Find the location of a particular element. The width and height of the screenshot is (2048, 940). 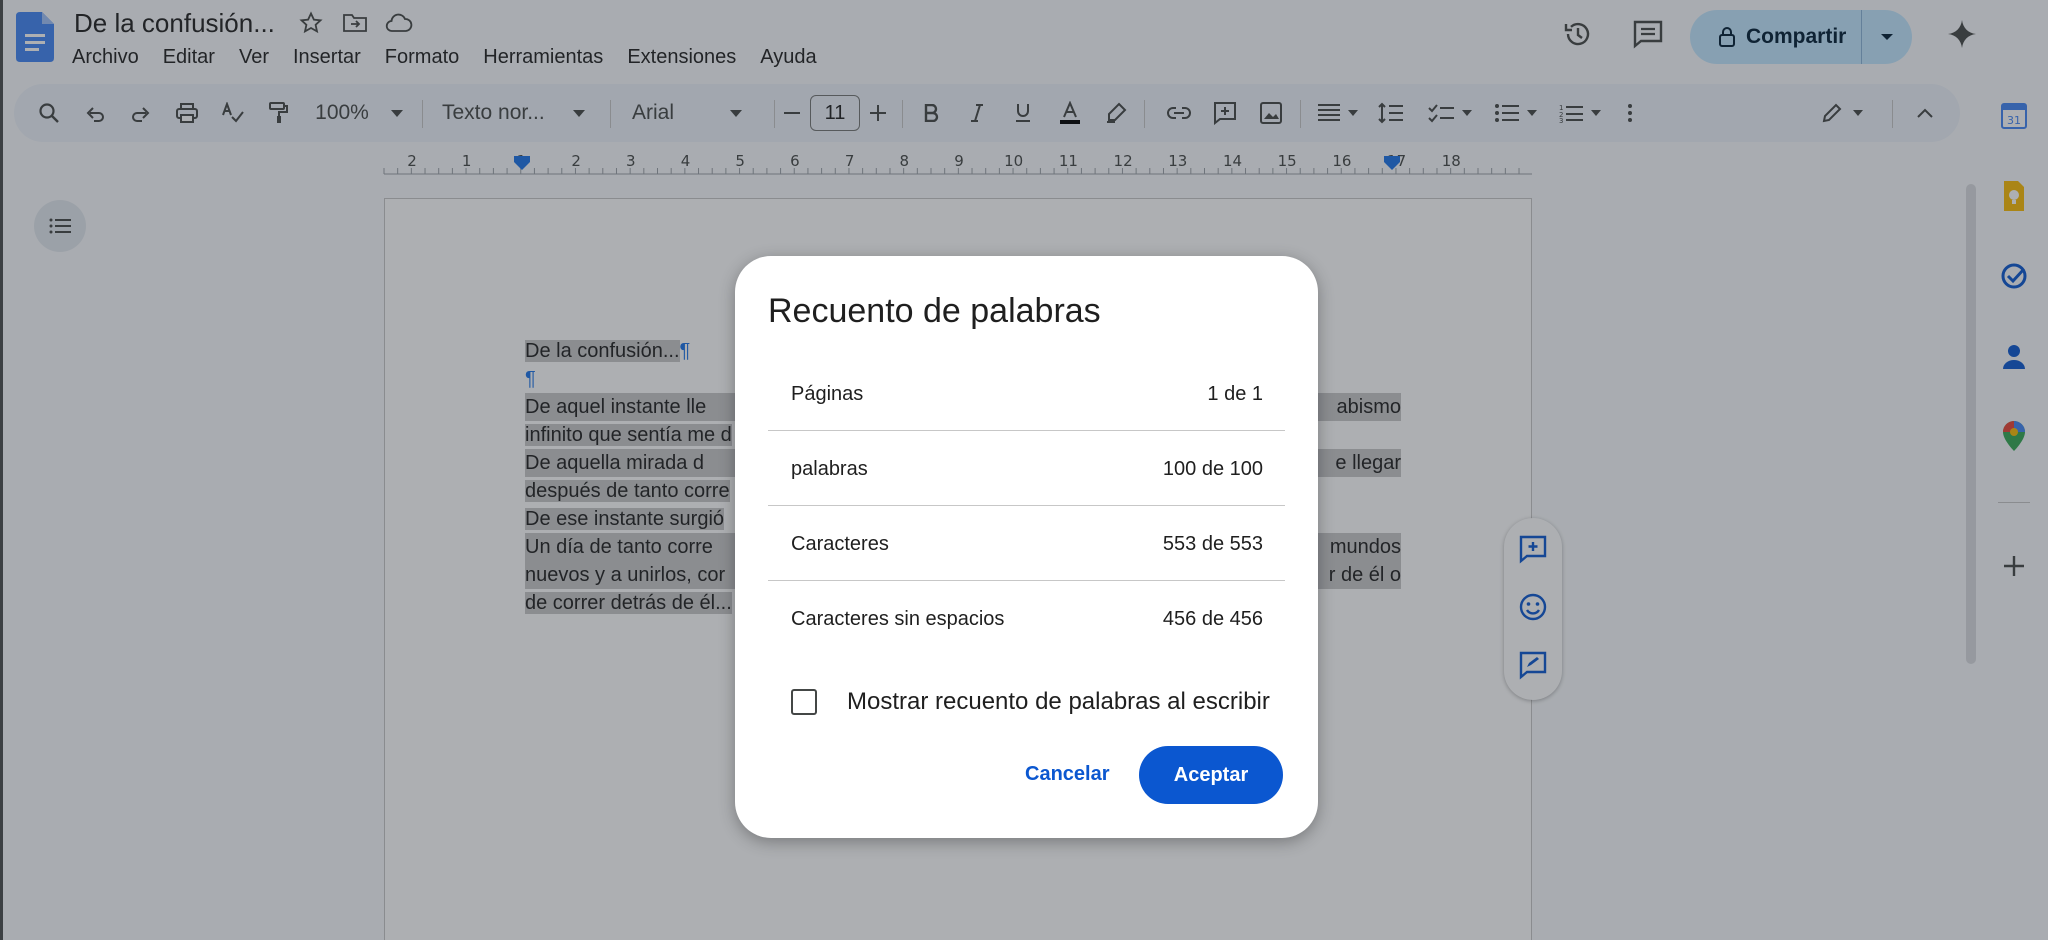

stat-value: 456 de 456 is located at coordinates (1212, 619).